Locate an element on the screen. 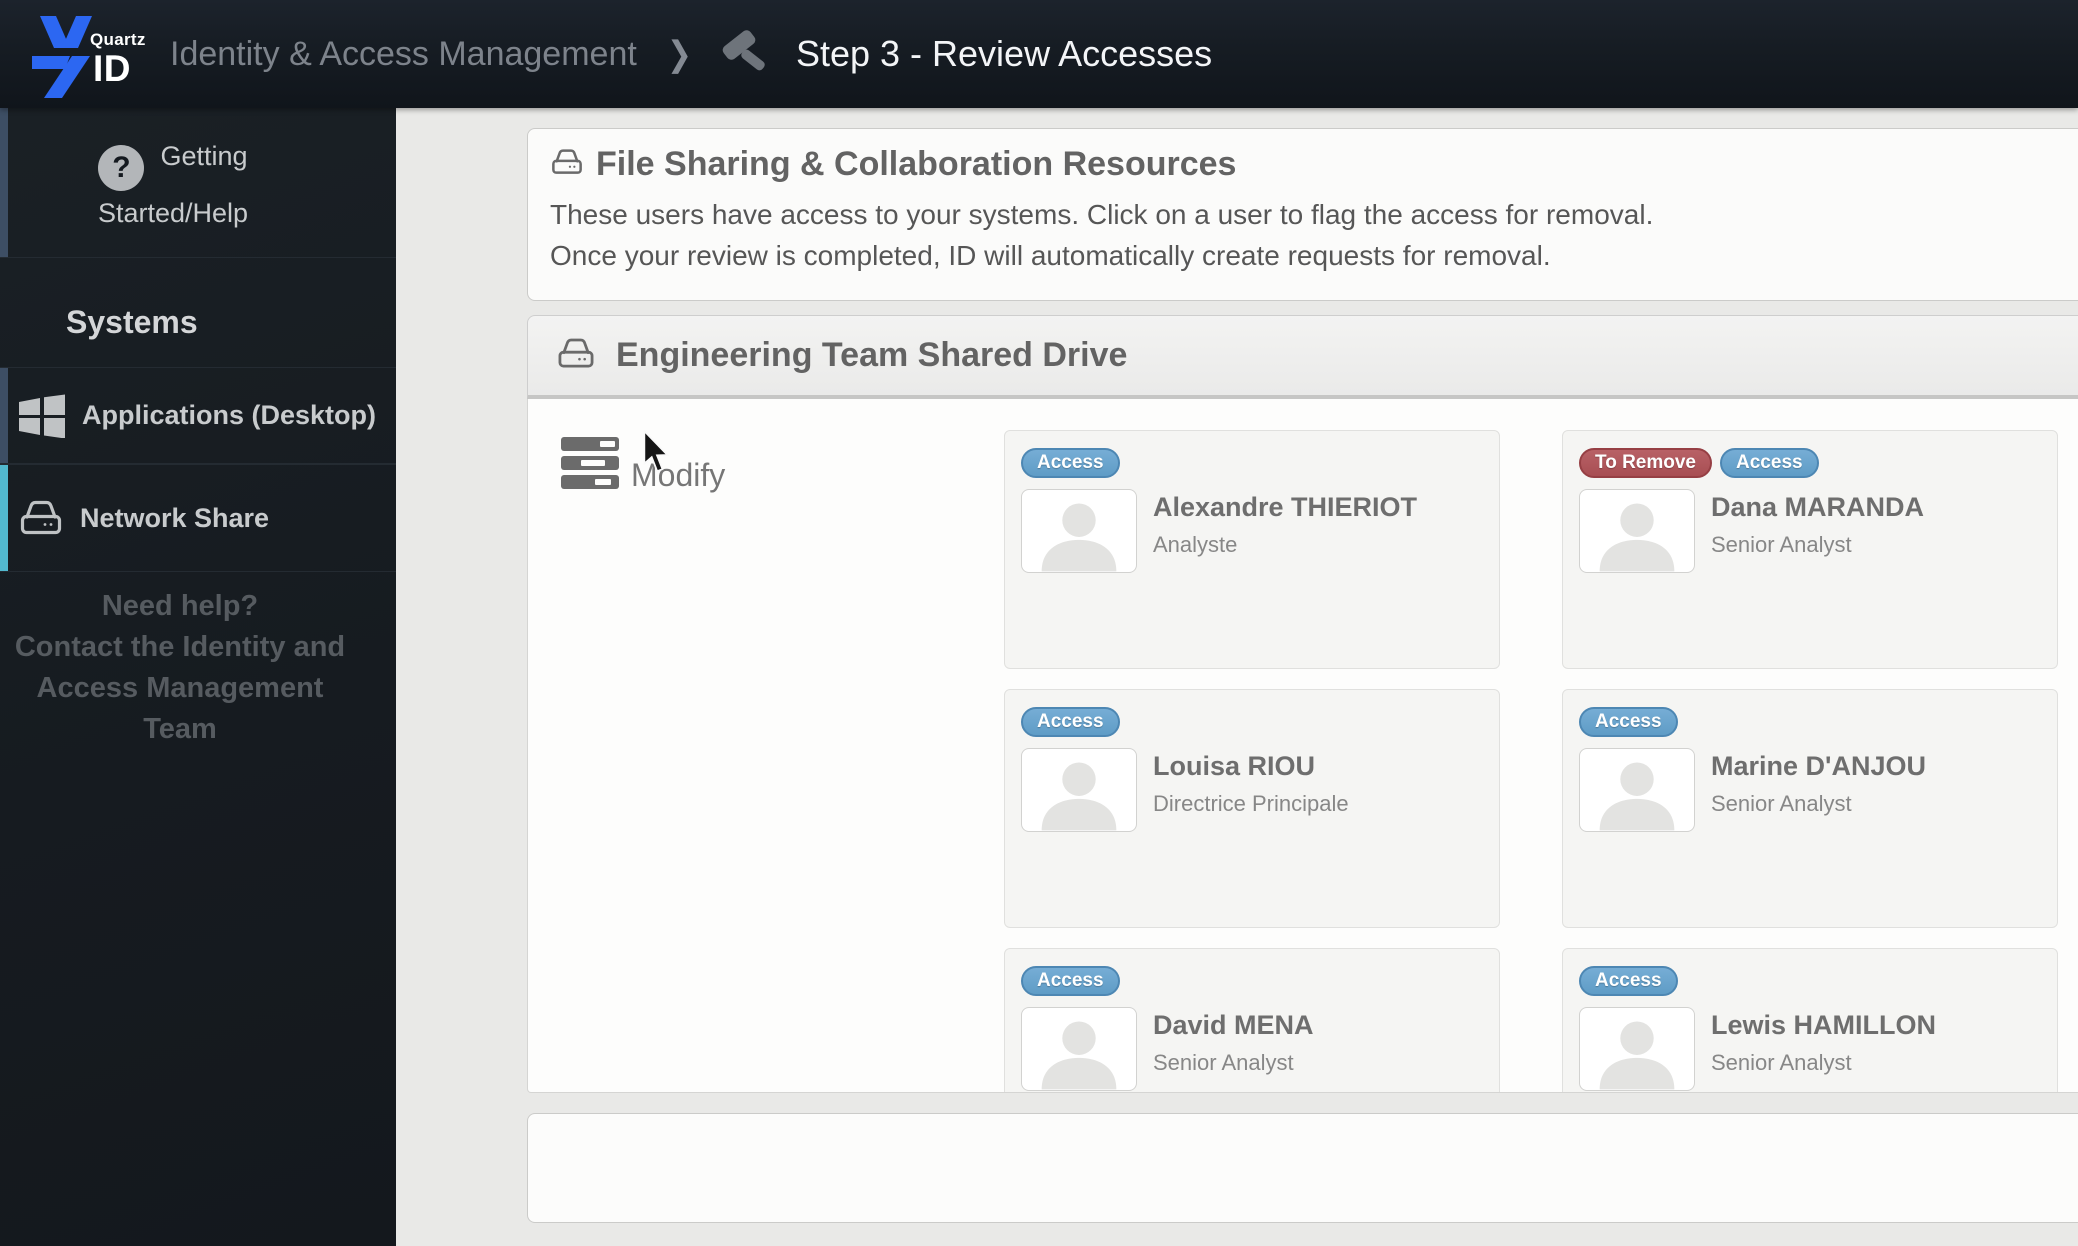 The width and height of the screenshot is (2078, 1246). badge-row: To Remove Access is located at coordinates (1810, 463).